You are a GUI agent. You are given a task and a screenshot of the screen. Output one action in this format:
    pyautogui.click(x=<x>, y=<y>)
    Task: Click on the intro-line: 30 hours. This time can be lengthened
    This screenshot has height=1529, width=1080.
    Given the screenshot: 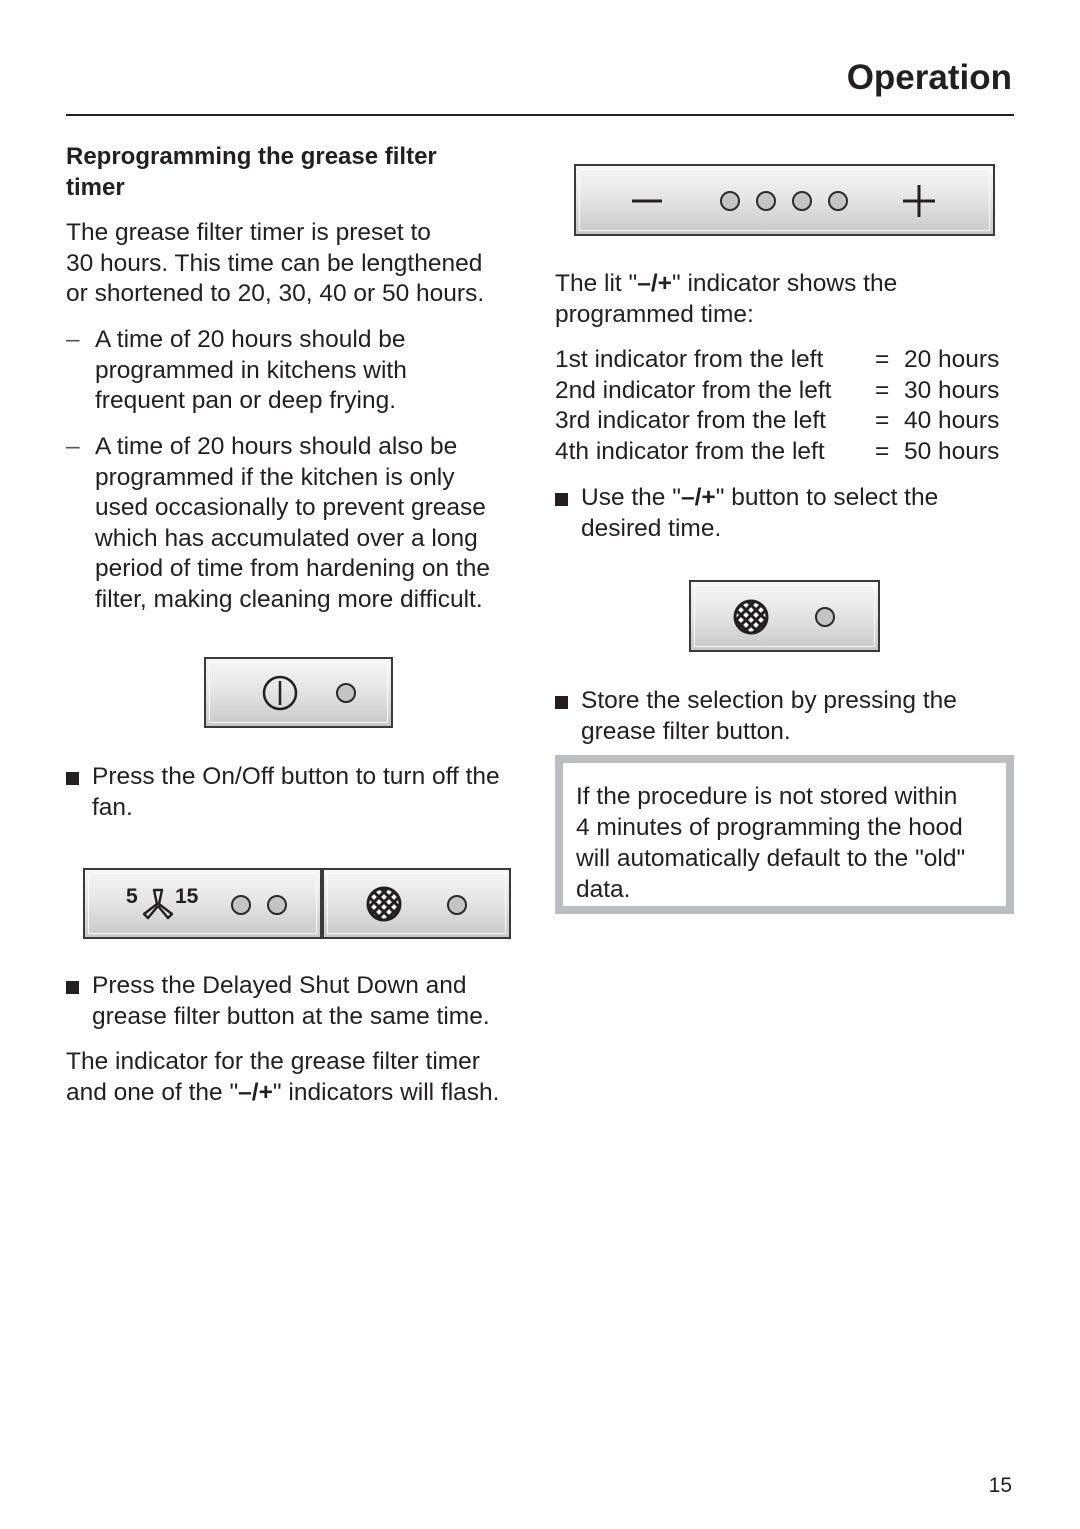 What is the action you would take?
    pyautogui.click(x=274, y=263)
    